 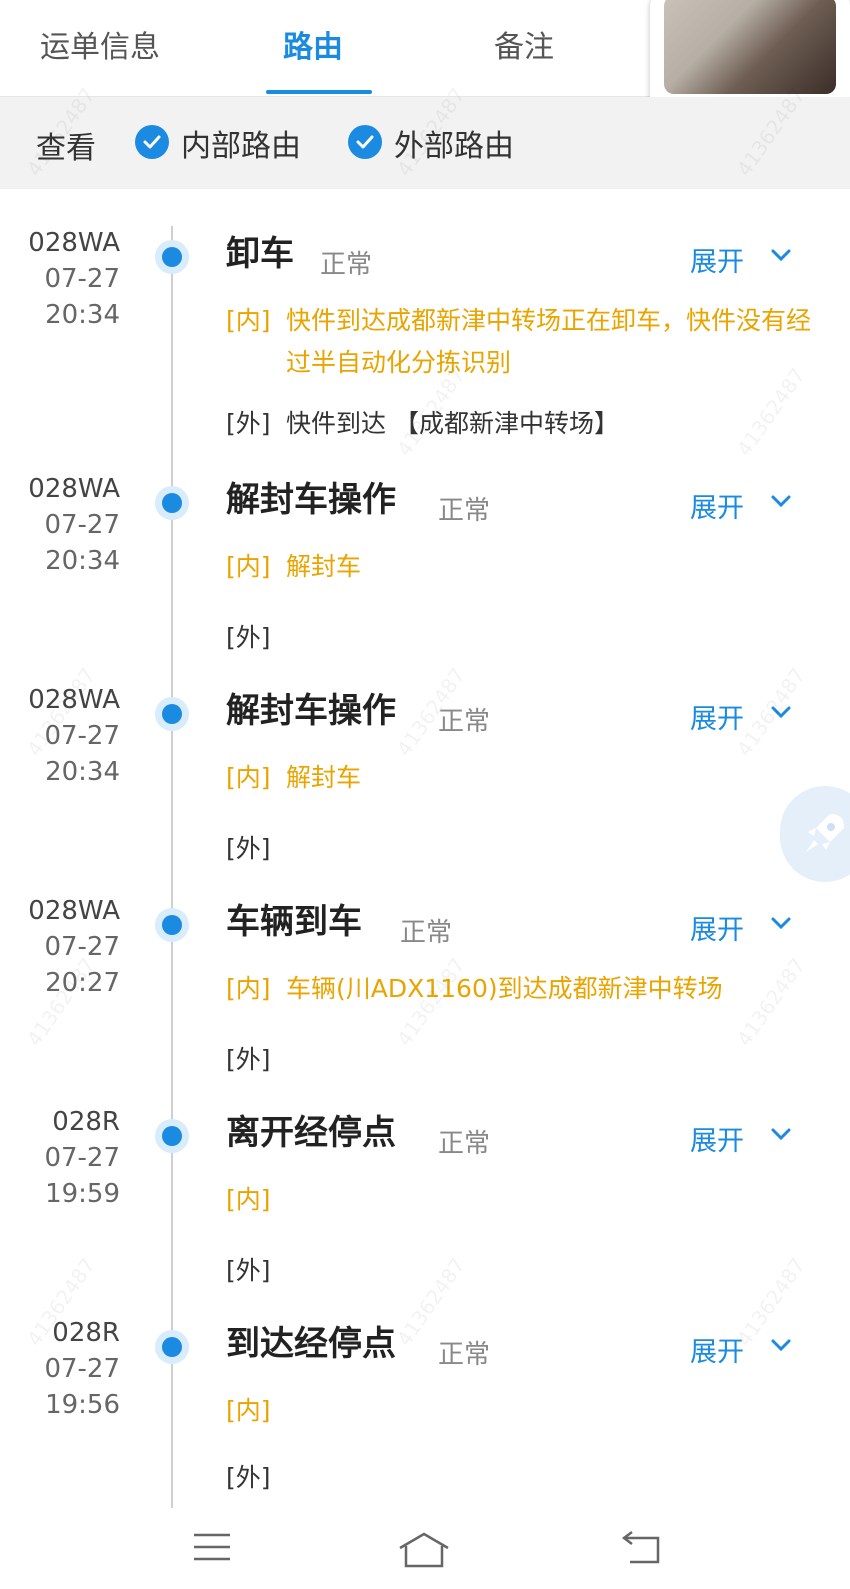 I want to click on video-call-preview, so click(x=750, y=56).